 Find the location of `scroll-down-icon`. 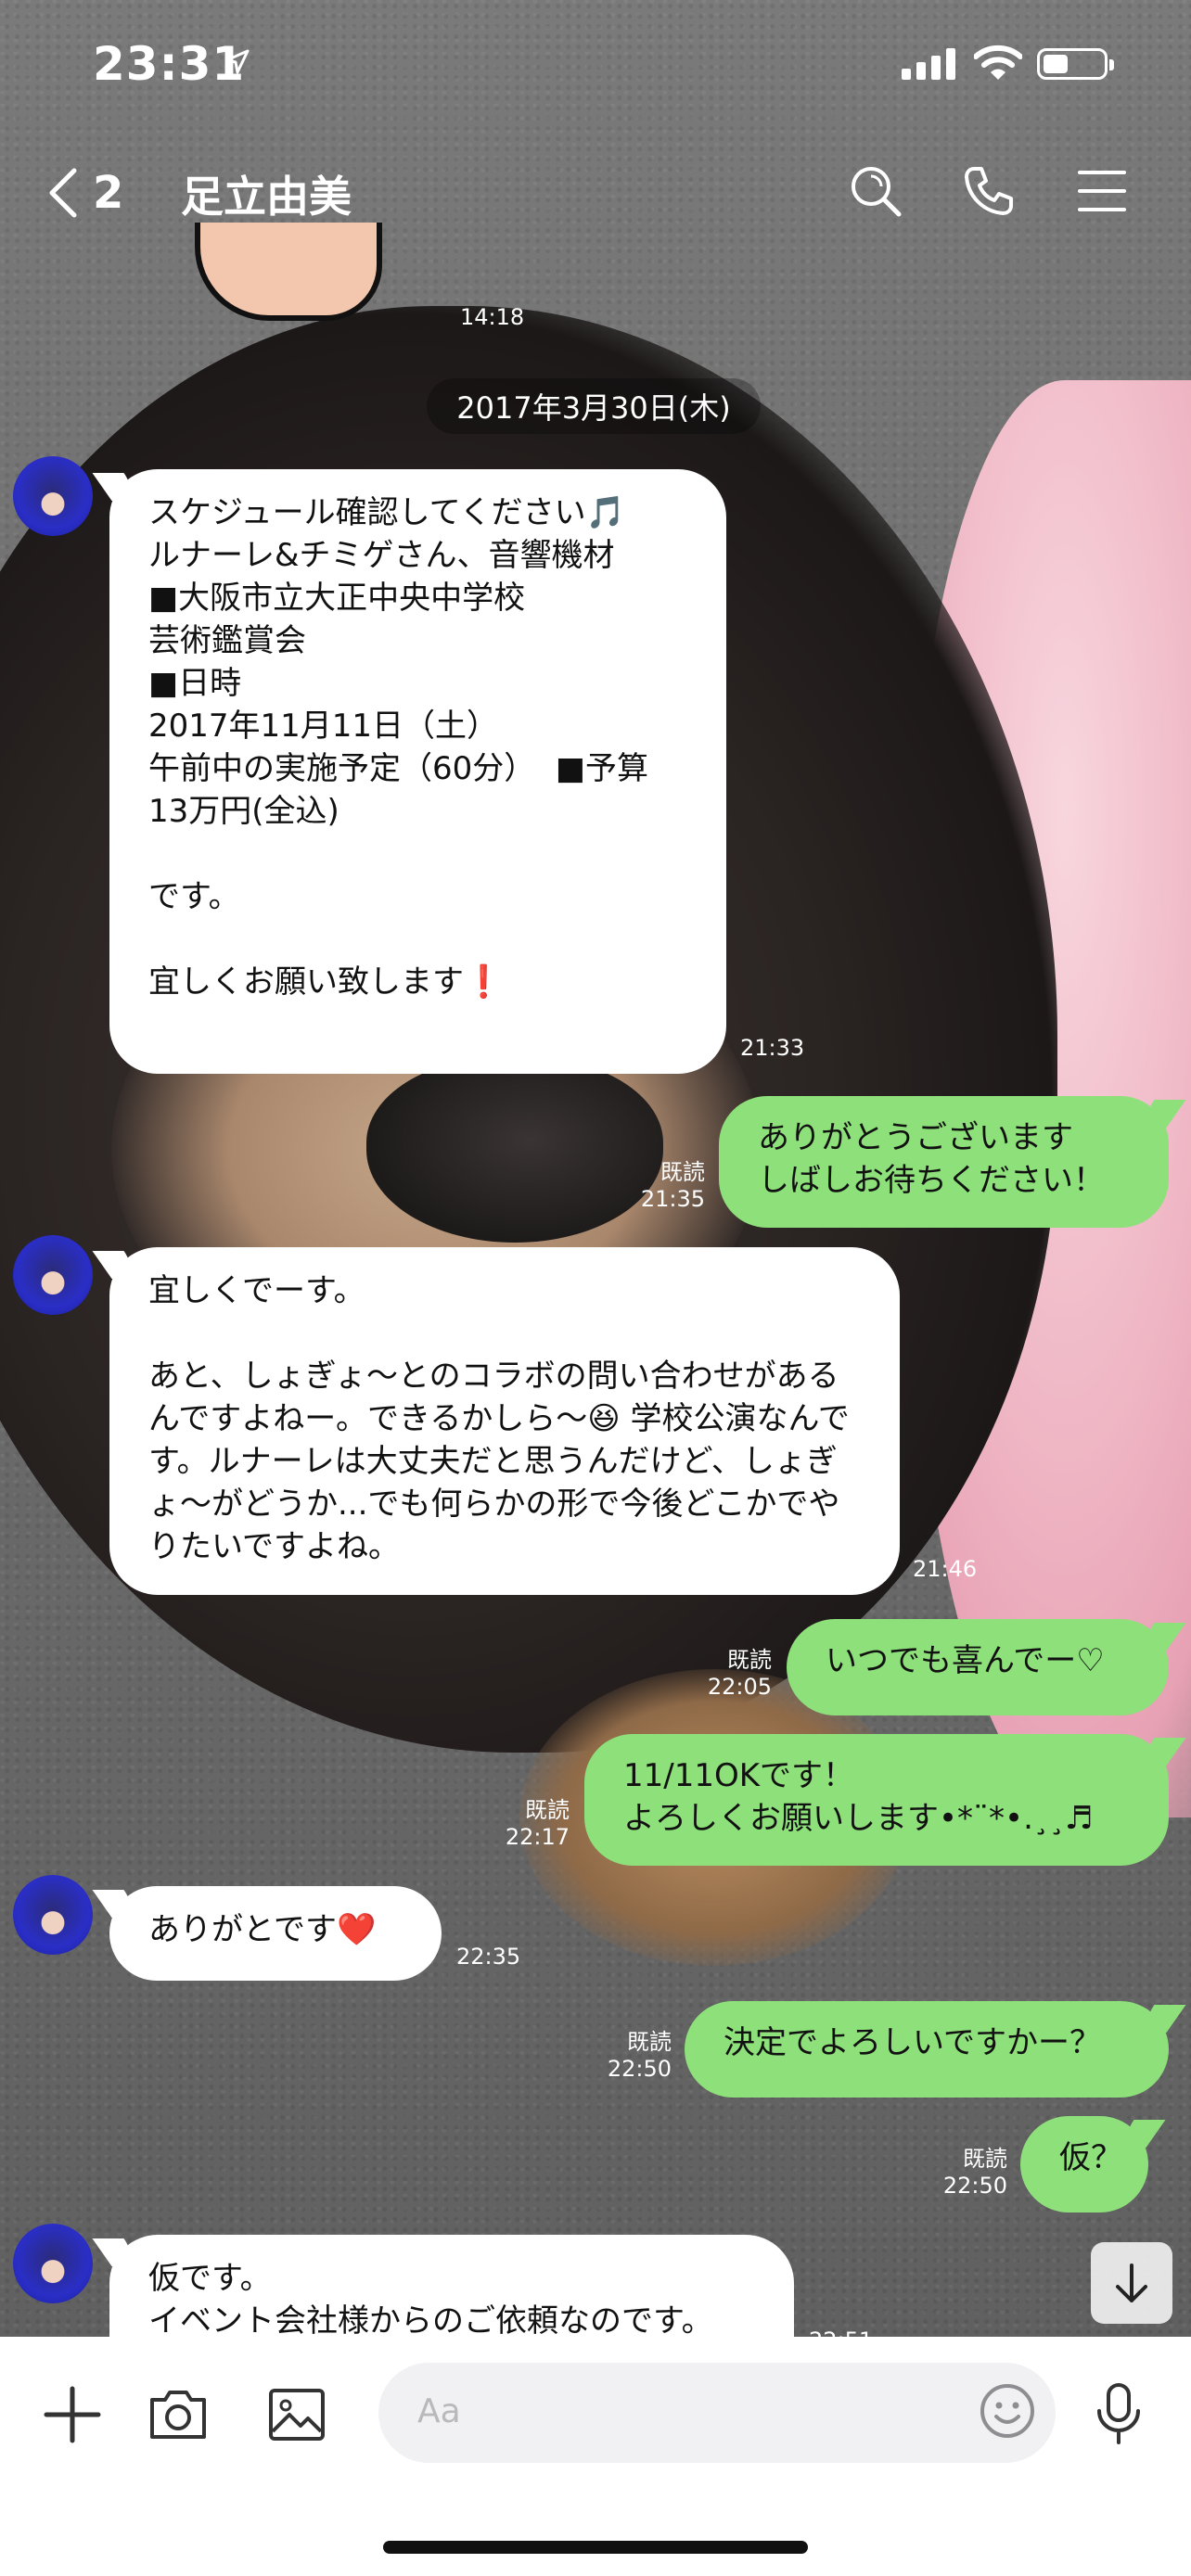

scroll-down-icon is located at coordinates (1131, 2283).